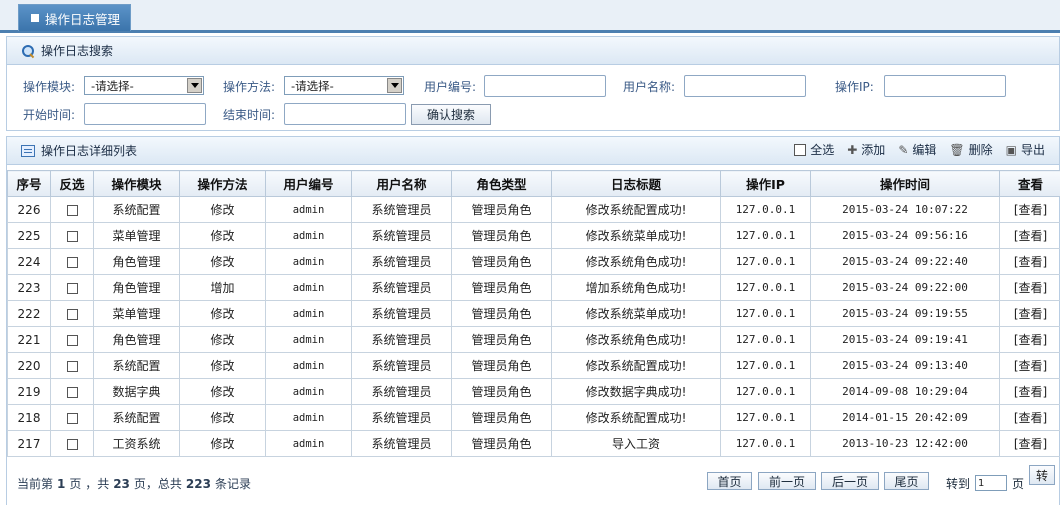  Describe the element at coordinates (924, 150) in the screenshot. I see `edit-label: 编辑` at that location.